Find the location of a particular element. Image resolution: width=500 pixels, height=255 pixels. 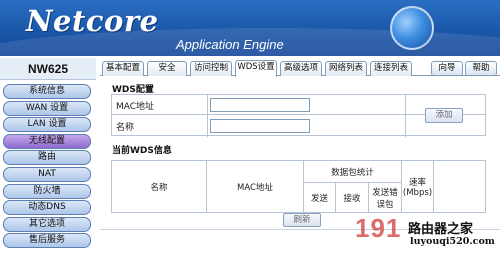

watermark-site-url: luyouqi520.com is located at coordinates (452, 241).